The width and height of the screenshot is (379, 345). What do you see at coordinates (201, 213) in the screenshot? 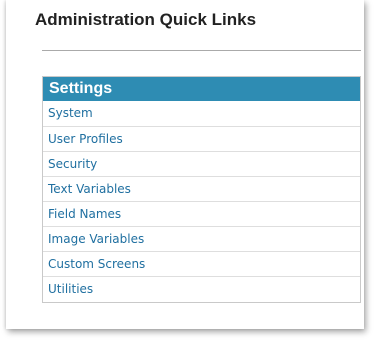
I see `settings-link-field-names: Field Names` at bounding box center [201, 213].